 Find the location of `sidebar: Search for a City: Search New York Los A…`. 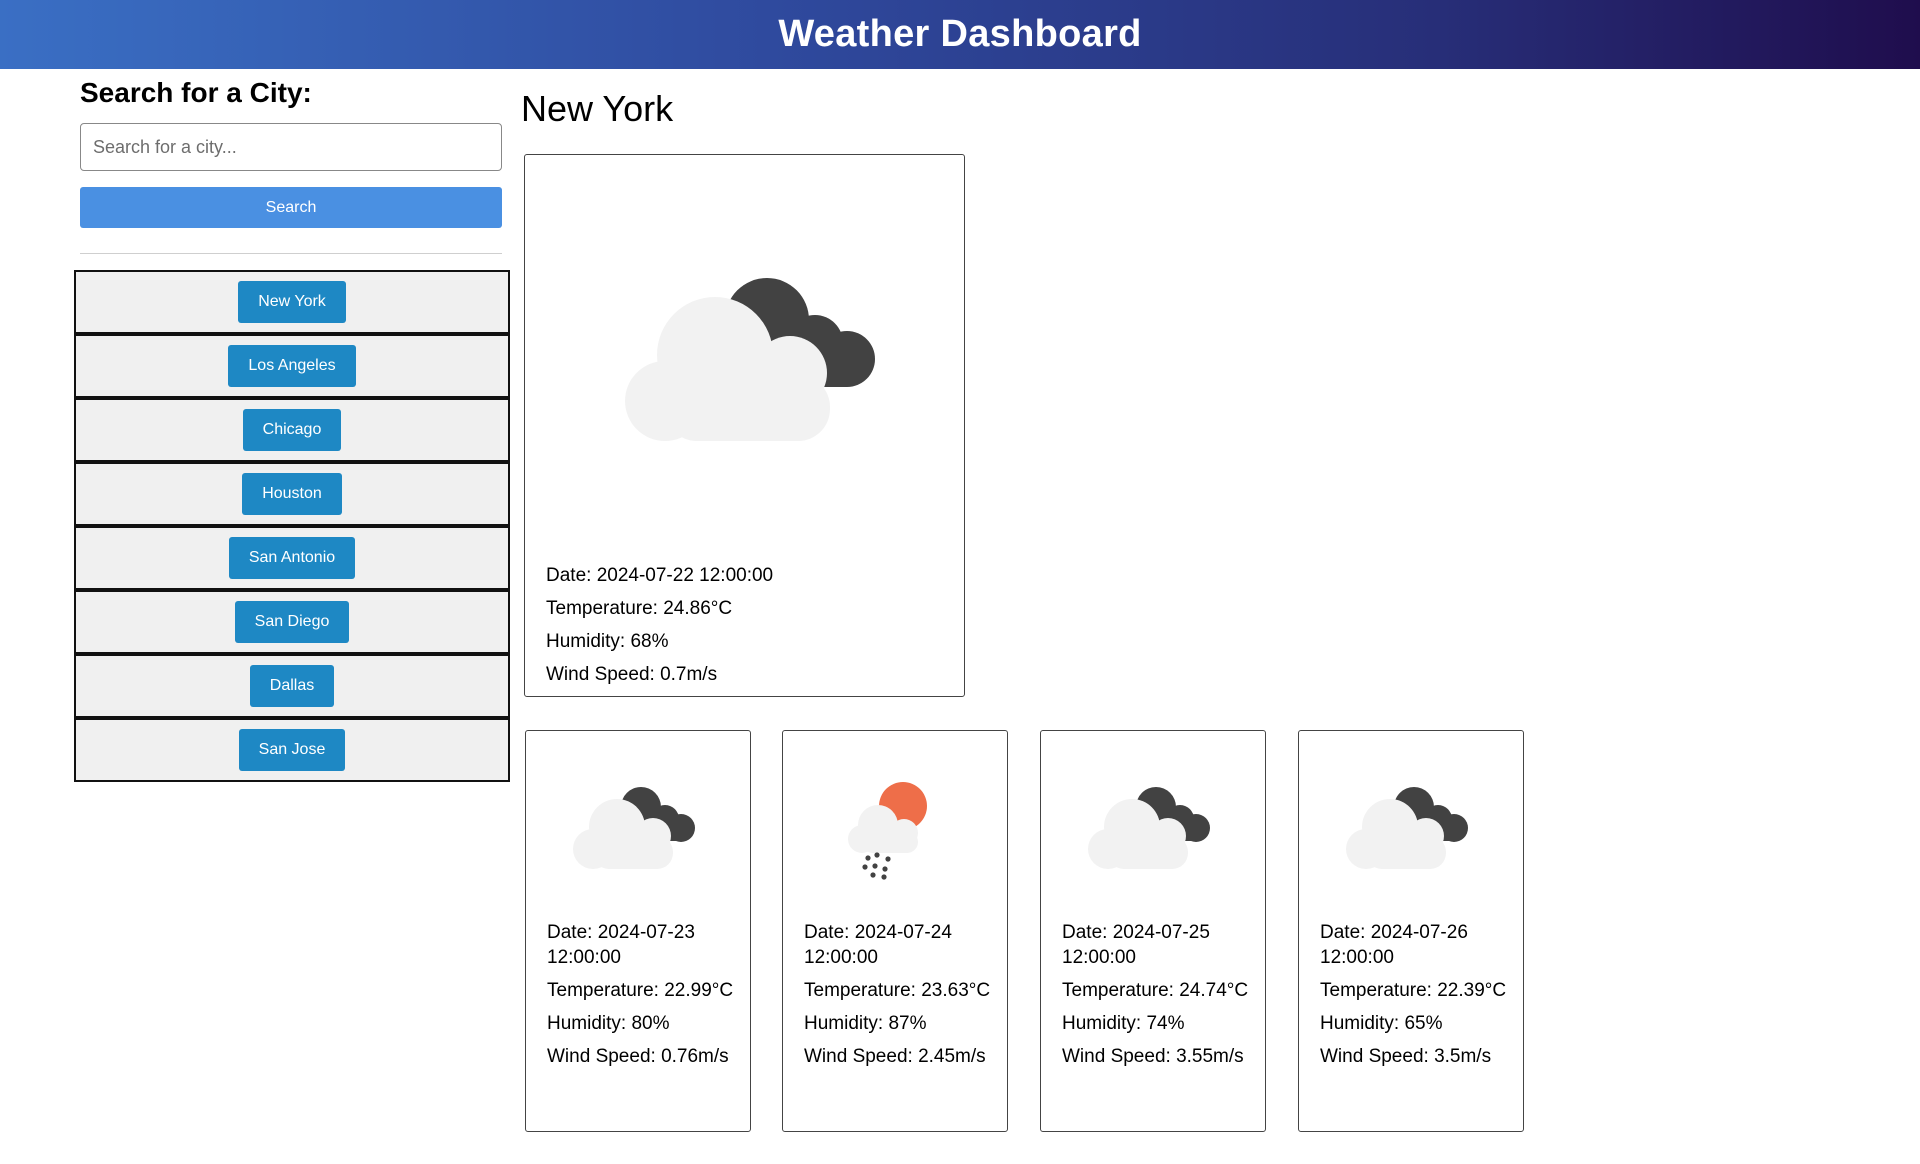

sidebar: Search for a City: Search New York Los A… is located at coordinates (292, 425).